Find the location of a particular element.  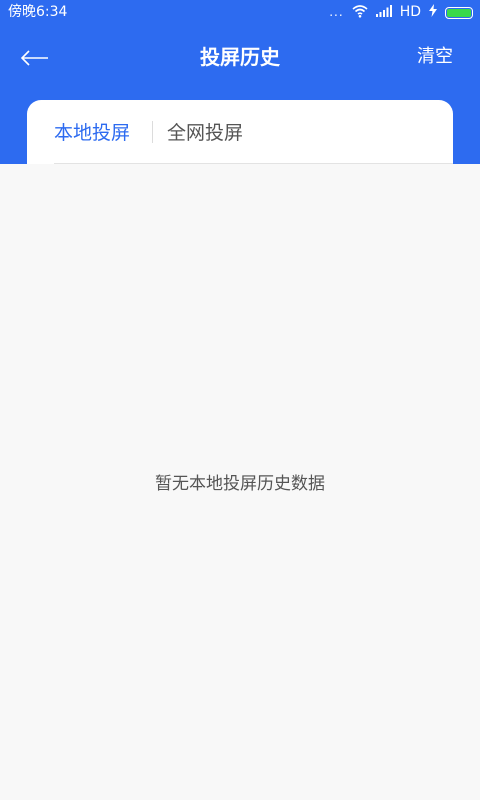

battery-level is located at coordinates (459, 12).